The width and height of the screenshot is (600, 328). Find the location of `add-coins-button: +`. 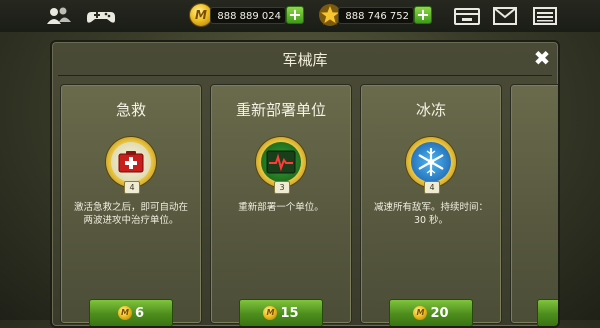

add-coins-button: + is located at coordinates (295, 15).